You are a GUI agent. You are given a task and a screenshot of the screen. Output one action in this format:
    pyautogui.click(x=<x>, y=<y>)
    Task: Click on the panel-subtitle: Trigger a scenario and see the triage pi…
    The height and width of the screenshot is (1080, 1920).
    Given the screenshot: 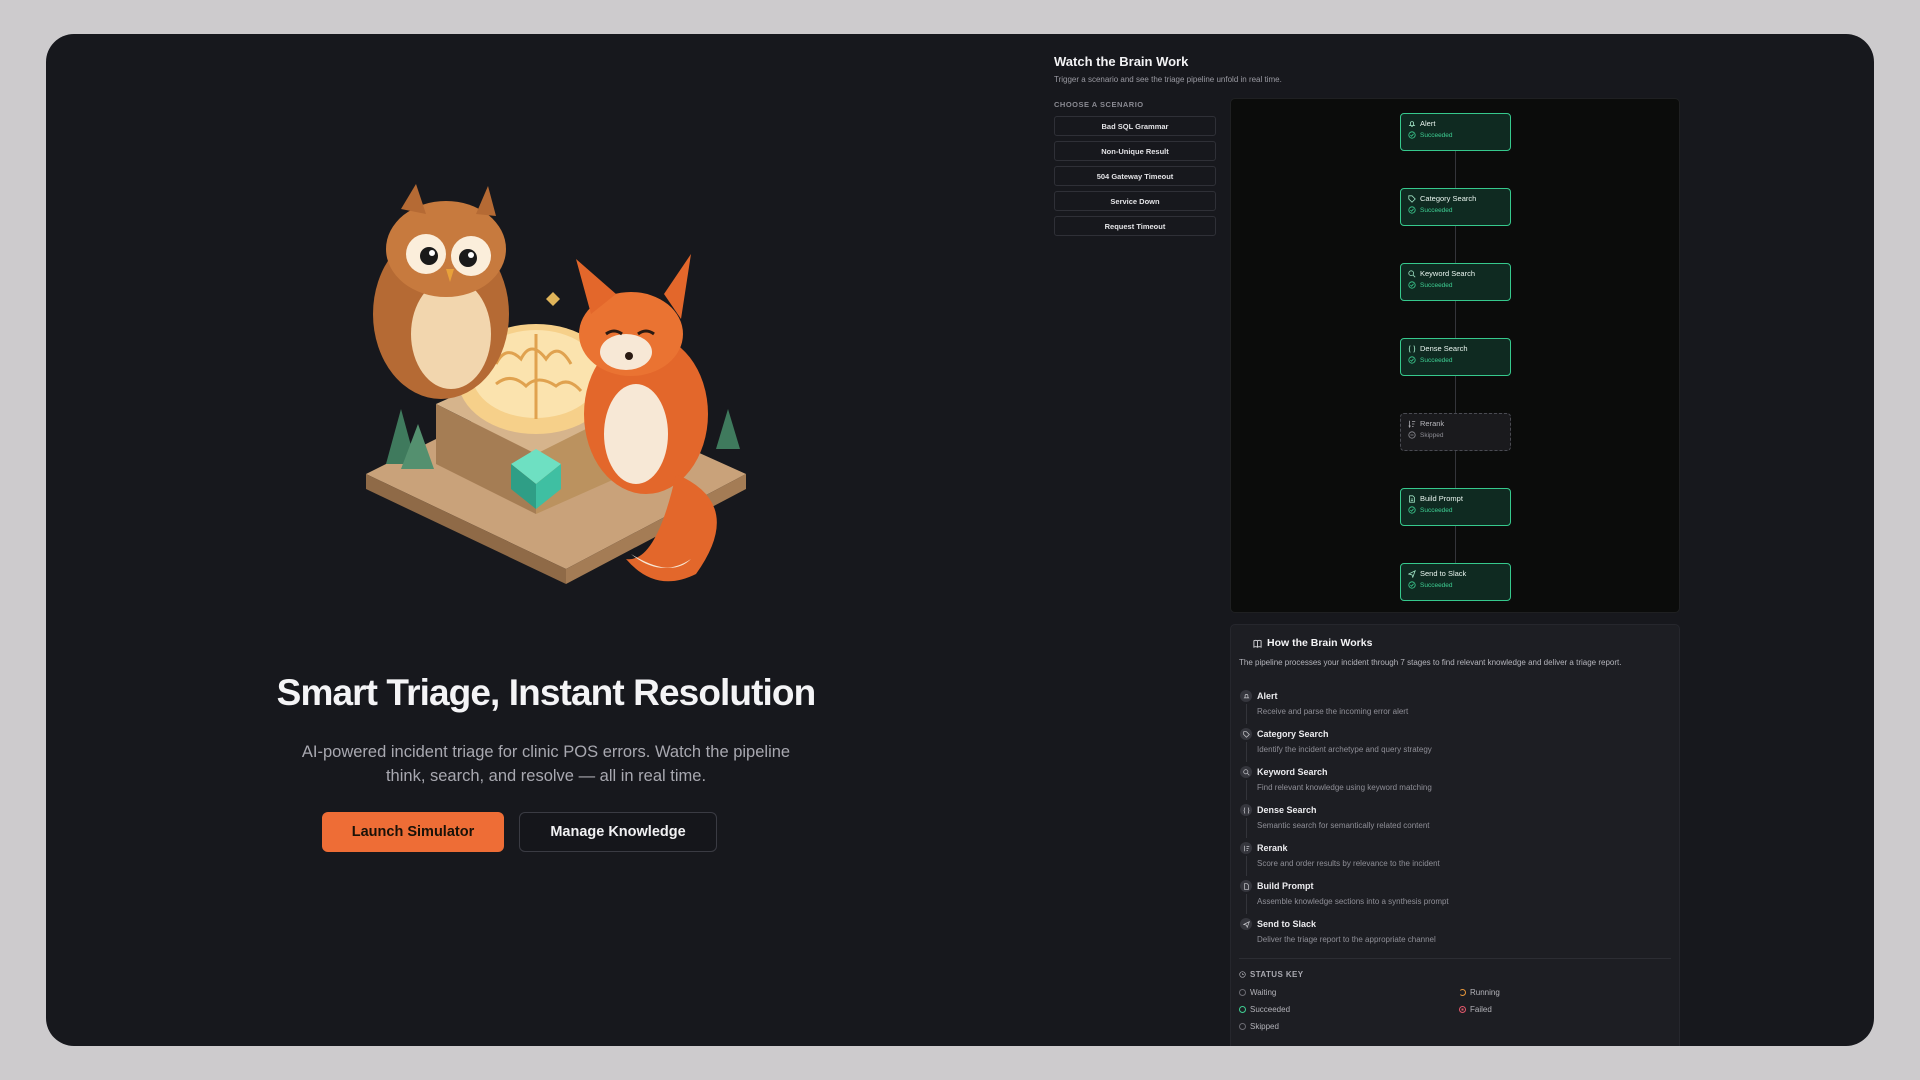 What is the action you would take?
    pyautogui.click(x=1168, y=79)
    